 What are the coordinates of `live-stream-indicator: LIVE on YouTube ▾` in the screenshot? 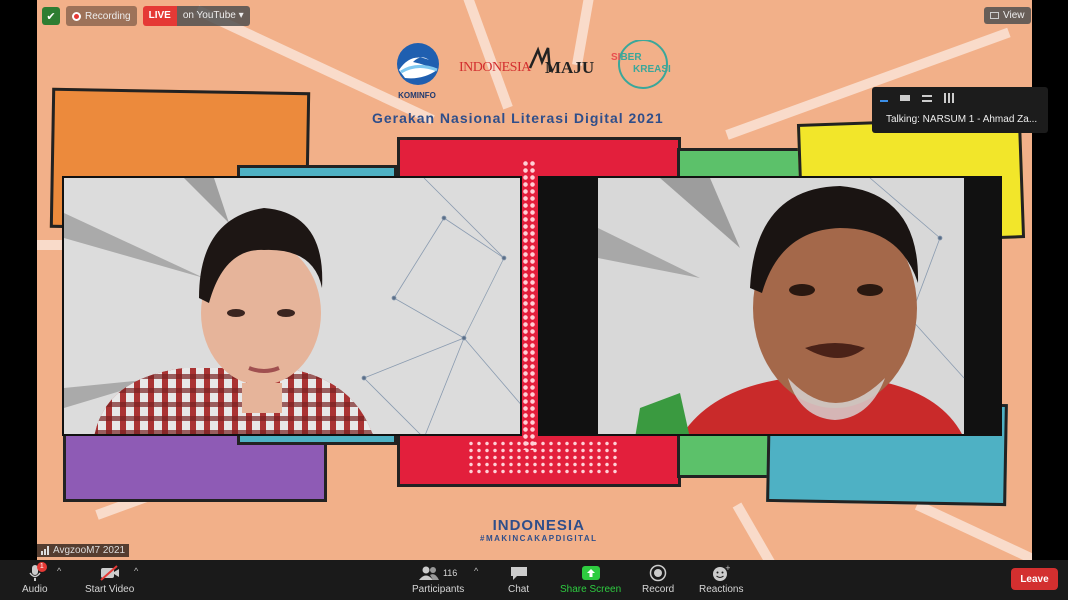 It's located at (196, 16).